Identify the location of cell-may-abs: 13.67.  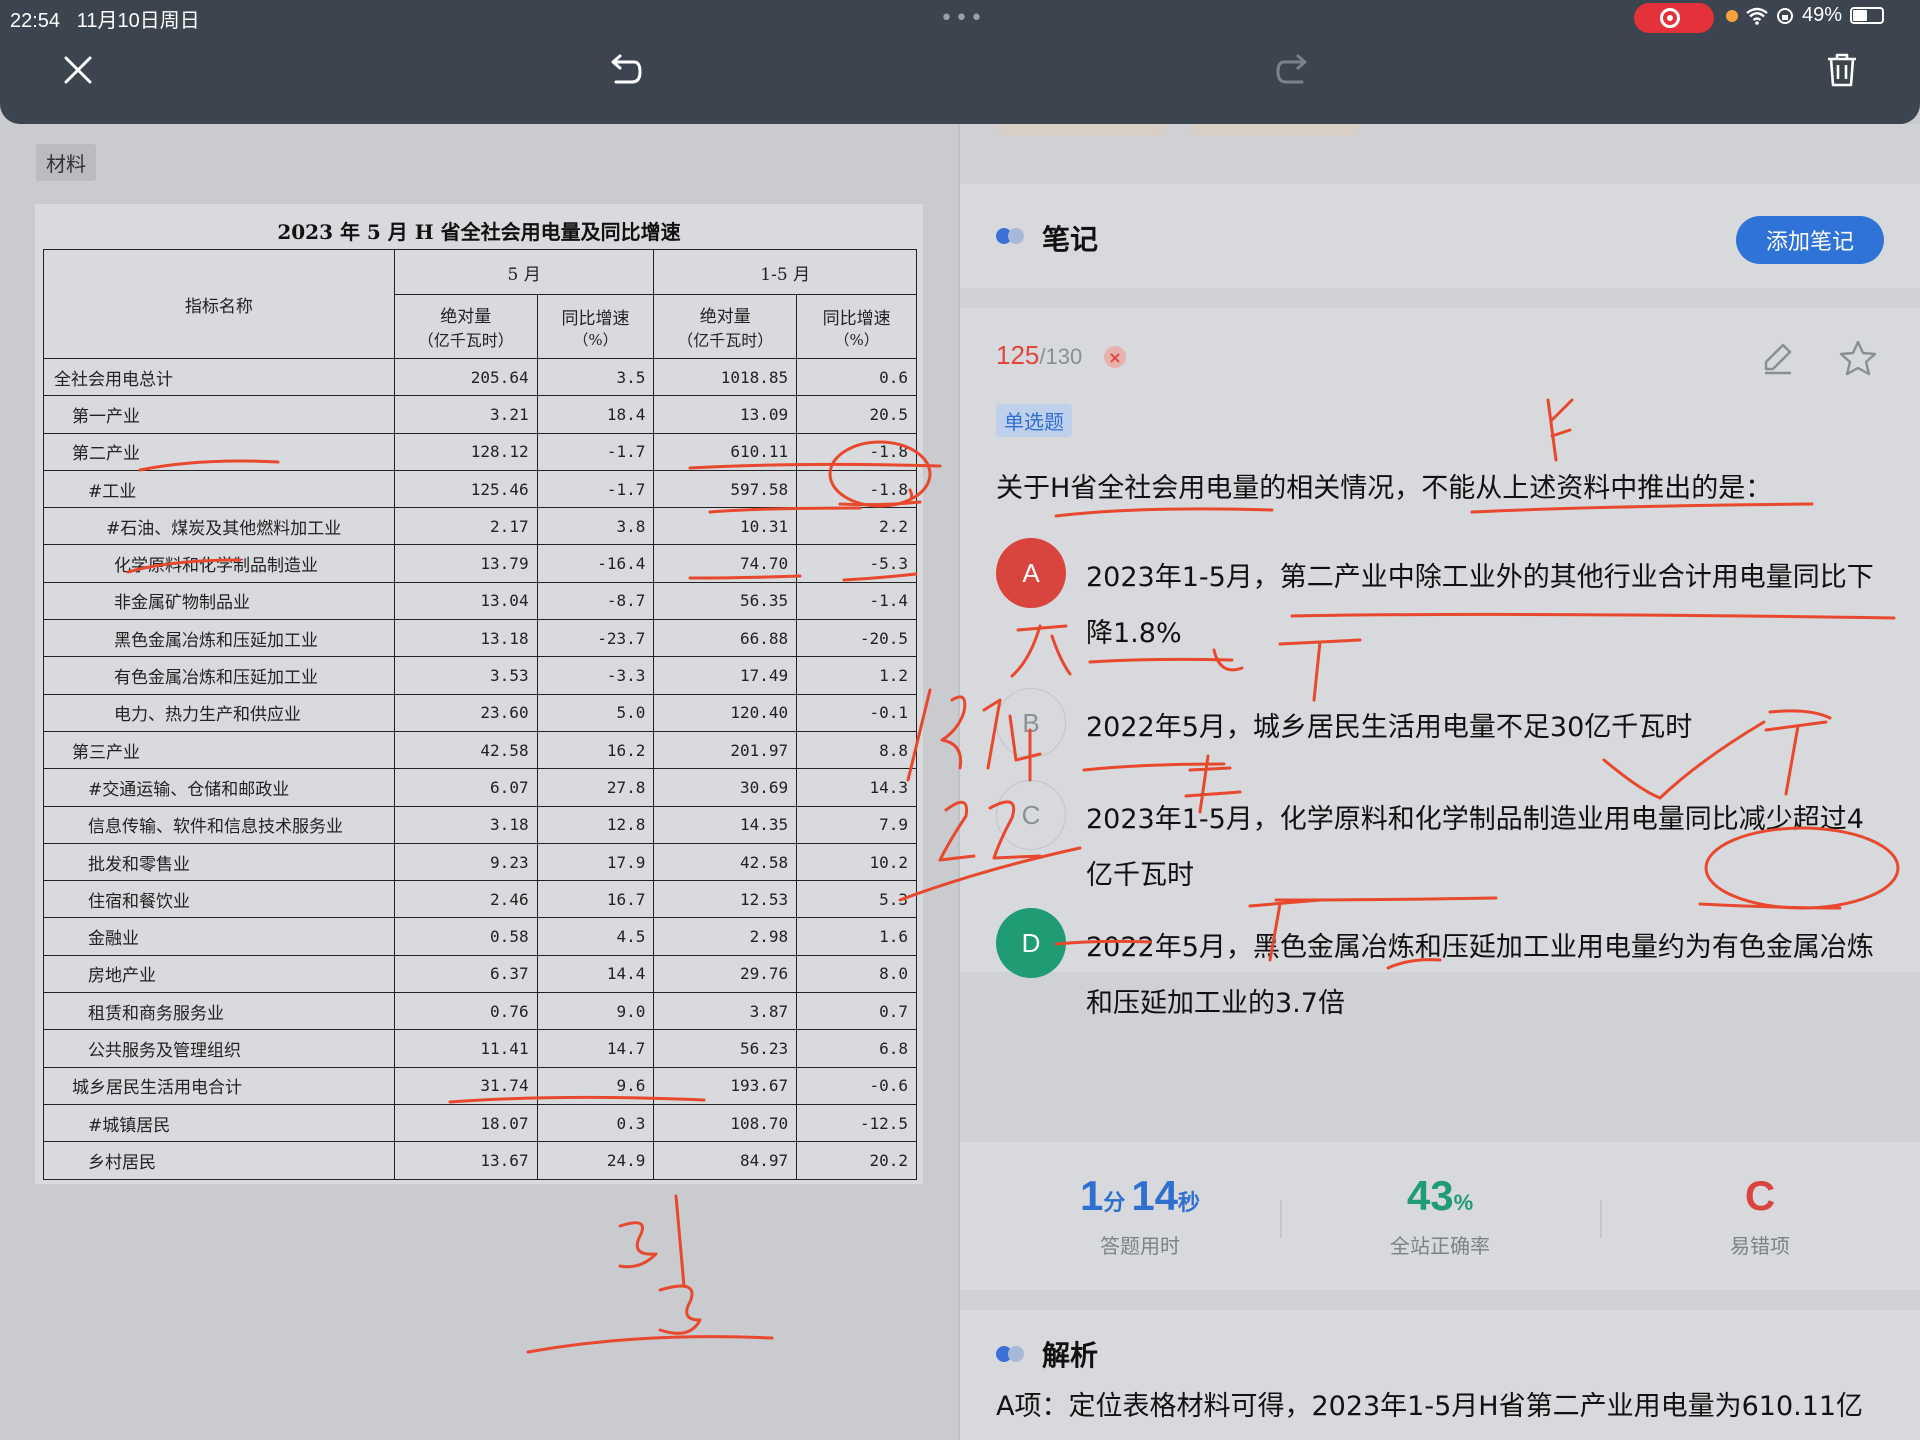
(465, 1160).